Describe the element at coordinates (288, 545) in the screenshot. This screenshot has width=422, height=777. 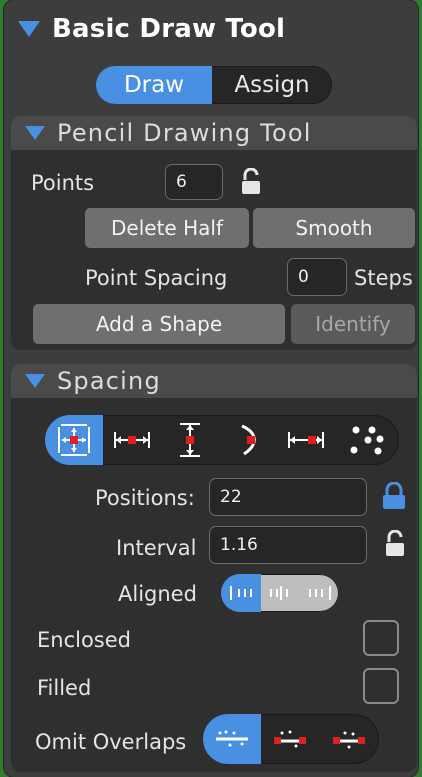
I see `interval-input: 1.16` at that location.